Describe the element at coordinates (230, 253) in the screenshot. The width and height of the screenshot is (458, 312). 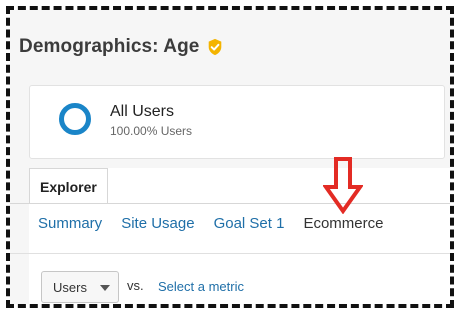
I see `subnav-divider` at that location.